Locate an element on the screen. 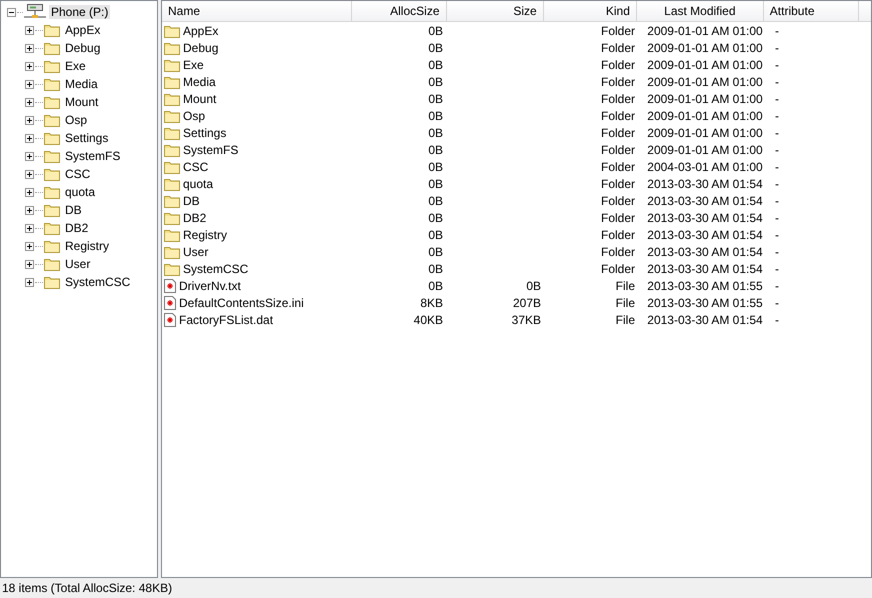  tree-item: Exe is located at coordinates (75, 66).